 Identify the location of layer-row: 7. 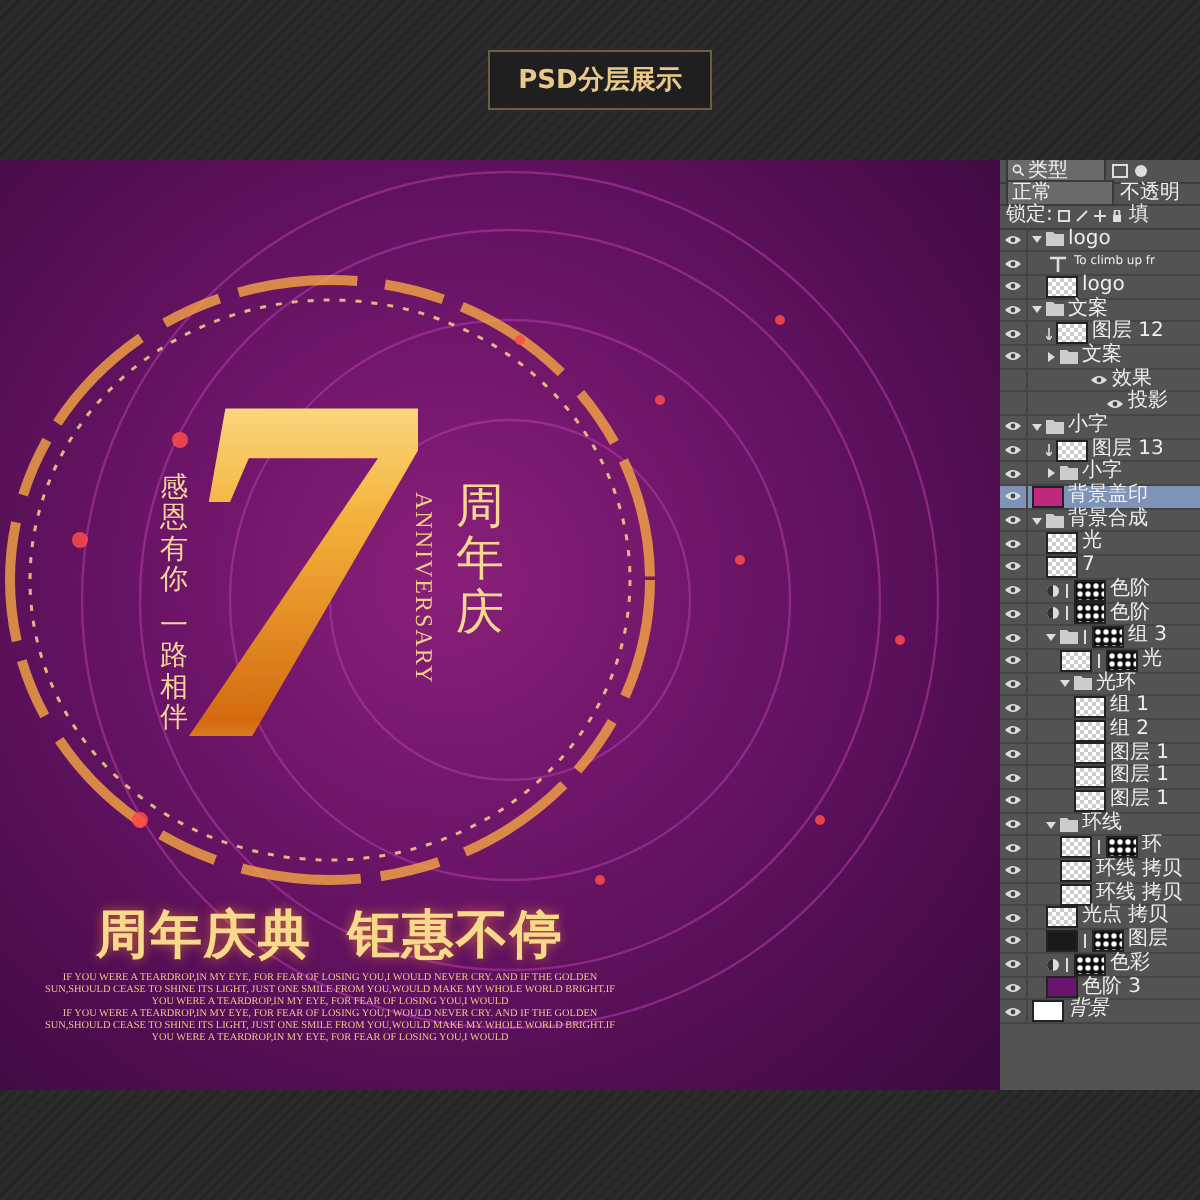
(1100, 568).